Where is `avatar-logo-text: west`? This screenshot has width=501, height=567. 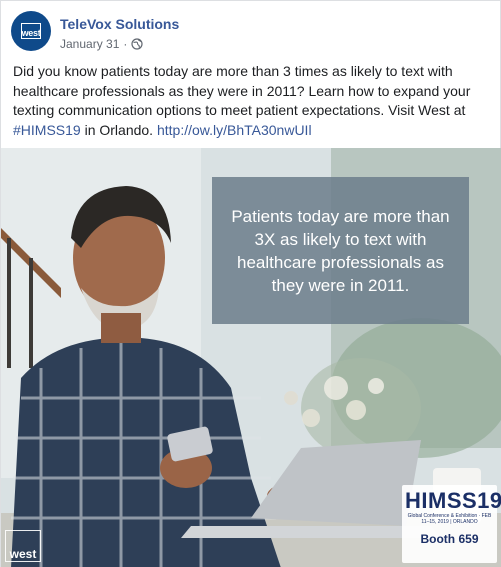 avatar-logo-text: west is located at coordinates (31, 33).